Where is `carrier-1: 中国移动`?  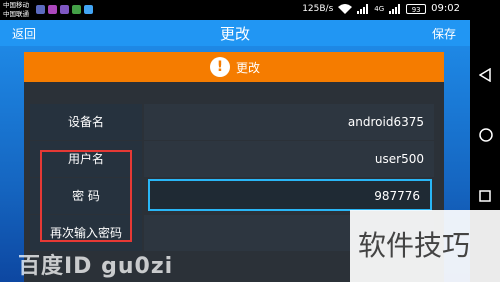
carrier-1: 中国移动 is located at coordinates (16, 5).